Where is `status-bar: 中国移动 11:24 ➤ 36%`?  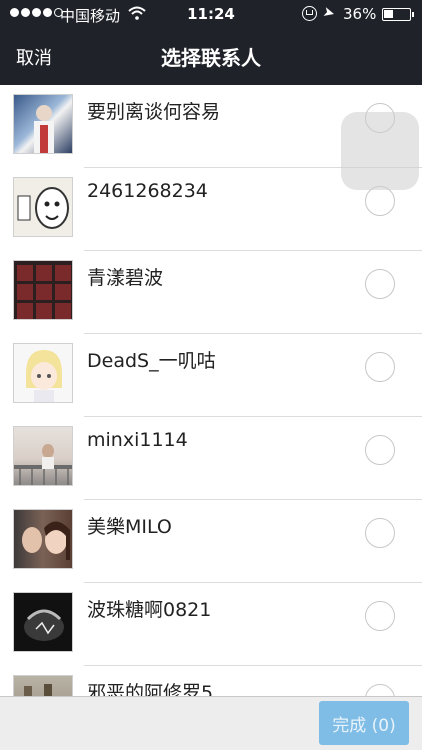
status-bar: 中国移动 11:24 ➤ 36% is located at coordinates (211, 14).